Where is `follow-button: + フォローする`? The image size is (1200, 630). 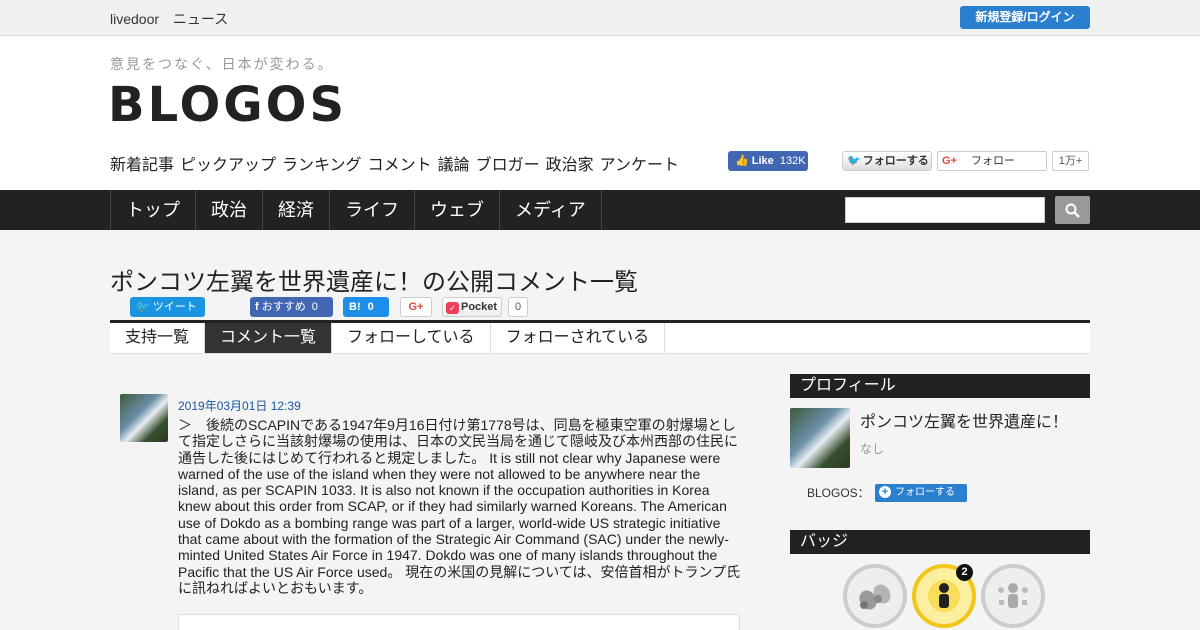
follow-button: + フォローする is located at coordinates (921, 493).